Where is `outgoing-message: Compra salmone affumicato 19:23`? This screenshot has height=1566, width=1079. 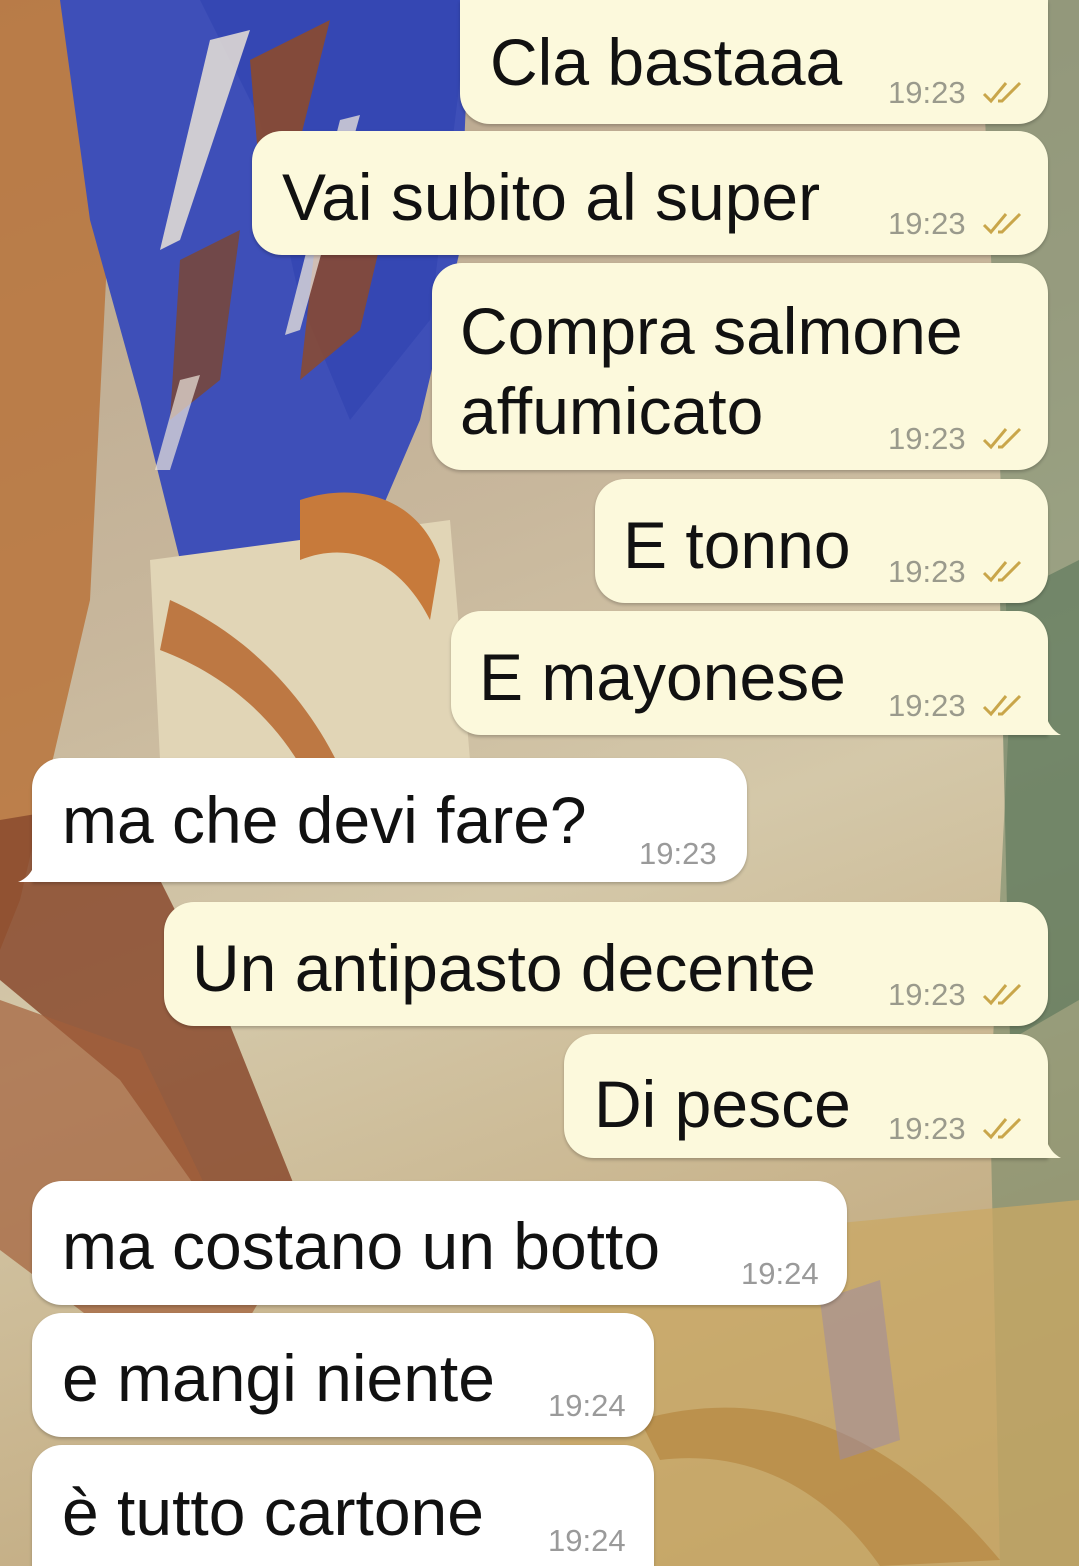
outgoing-message: Compra salmone affumicato 19:23 is located at coordinates (740, 366).